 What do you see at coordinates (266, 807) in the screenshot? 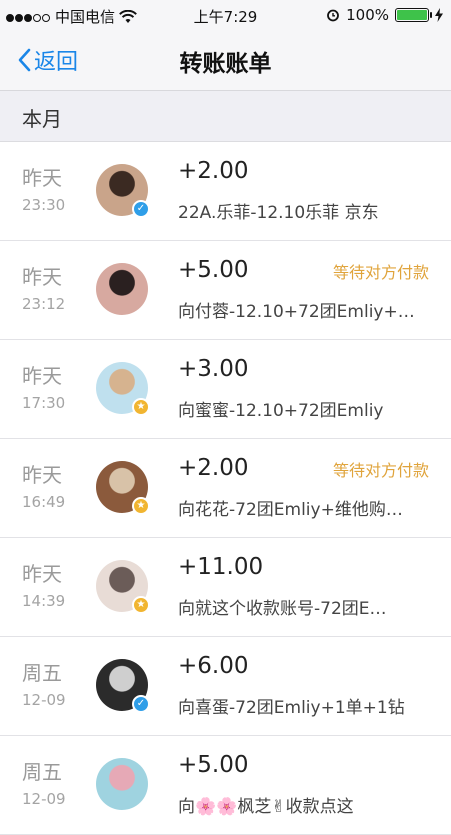
I see `transaction-desc: 向🌸🌸枫芝✌收款点这` at bounding box center [266, 807].